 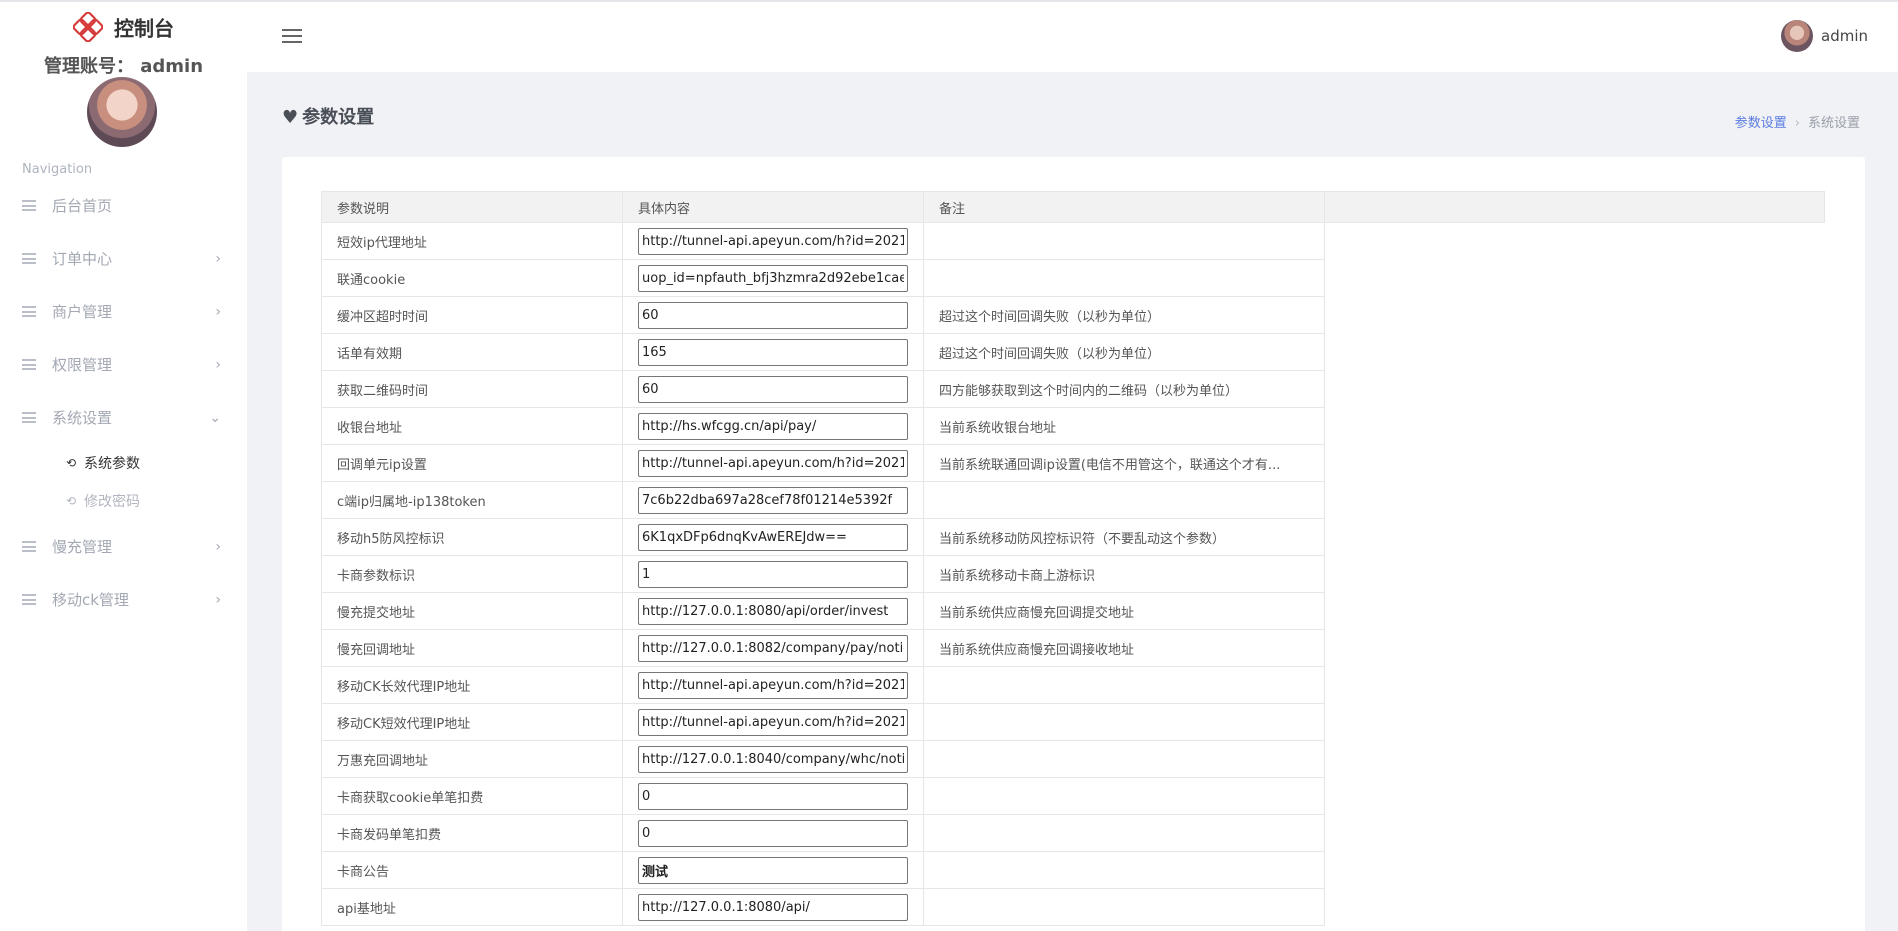 I want to click on sidebar-item-mobile-ck: 移动ck管理 ›, so click(x=123, y=599).